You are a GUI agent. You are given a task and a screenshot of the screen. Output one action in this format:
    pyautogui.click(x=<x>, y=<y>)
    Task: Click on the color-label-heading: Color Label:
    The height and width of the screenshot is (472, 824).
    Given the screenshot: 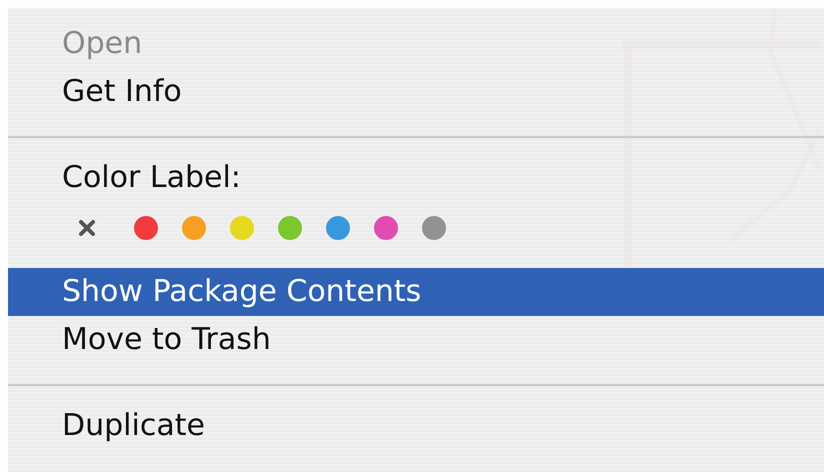 What is the action you would take?
    pyautogui.click(x=151, y=178)
    